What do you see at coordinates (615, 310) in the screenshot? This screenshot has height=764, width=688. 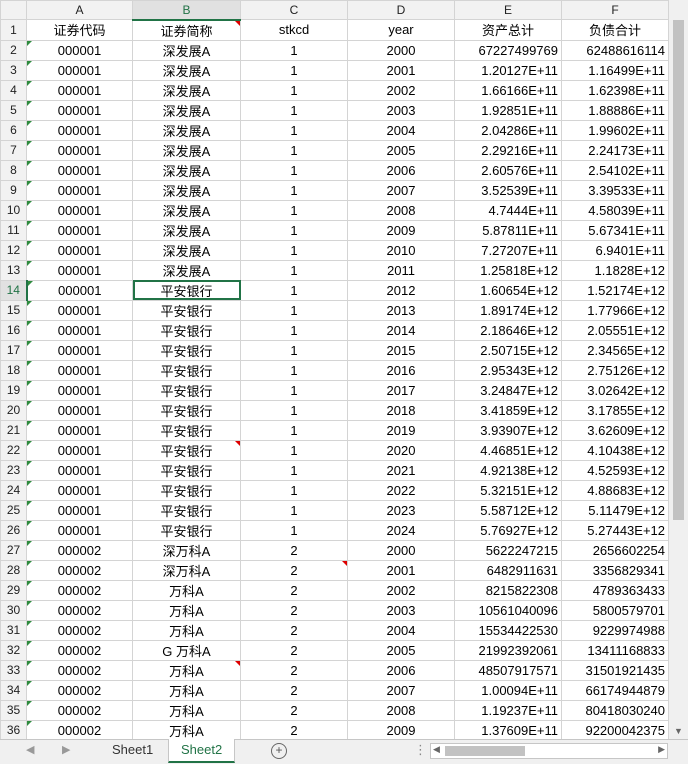 I see `cell: 1.77966E+12` at bounding box center [615, 310].